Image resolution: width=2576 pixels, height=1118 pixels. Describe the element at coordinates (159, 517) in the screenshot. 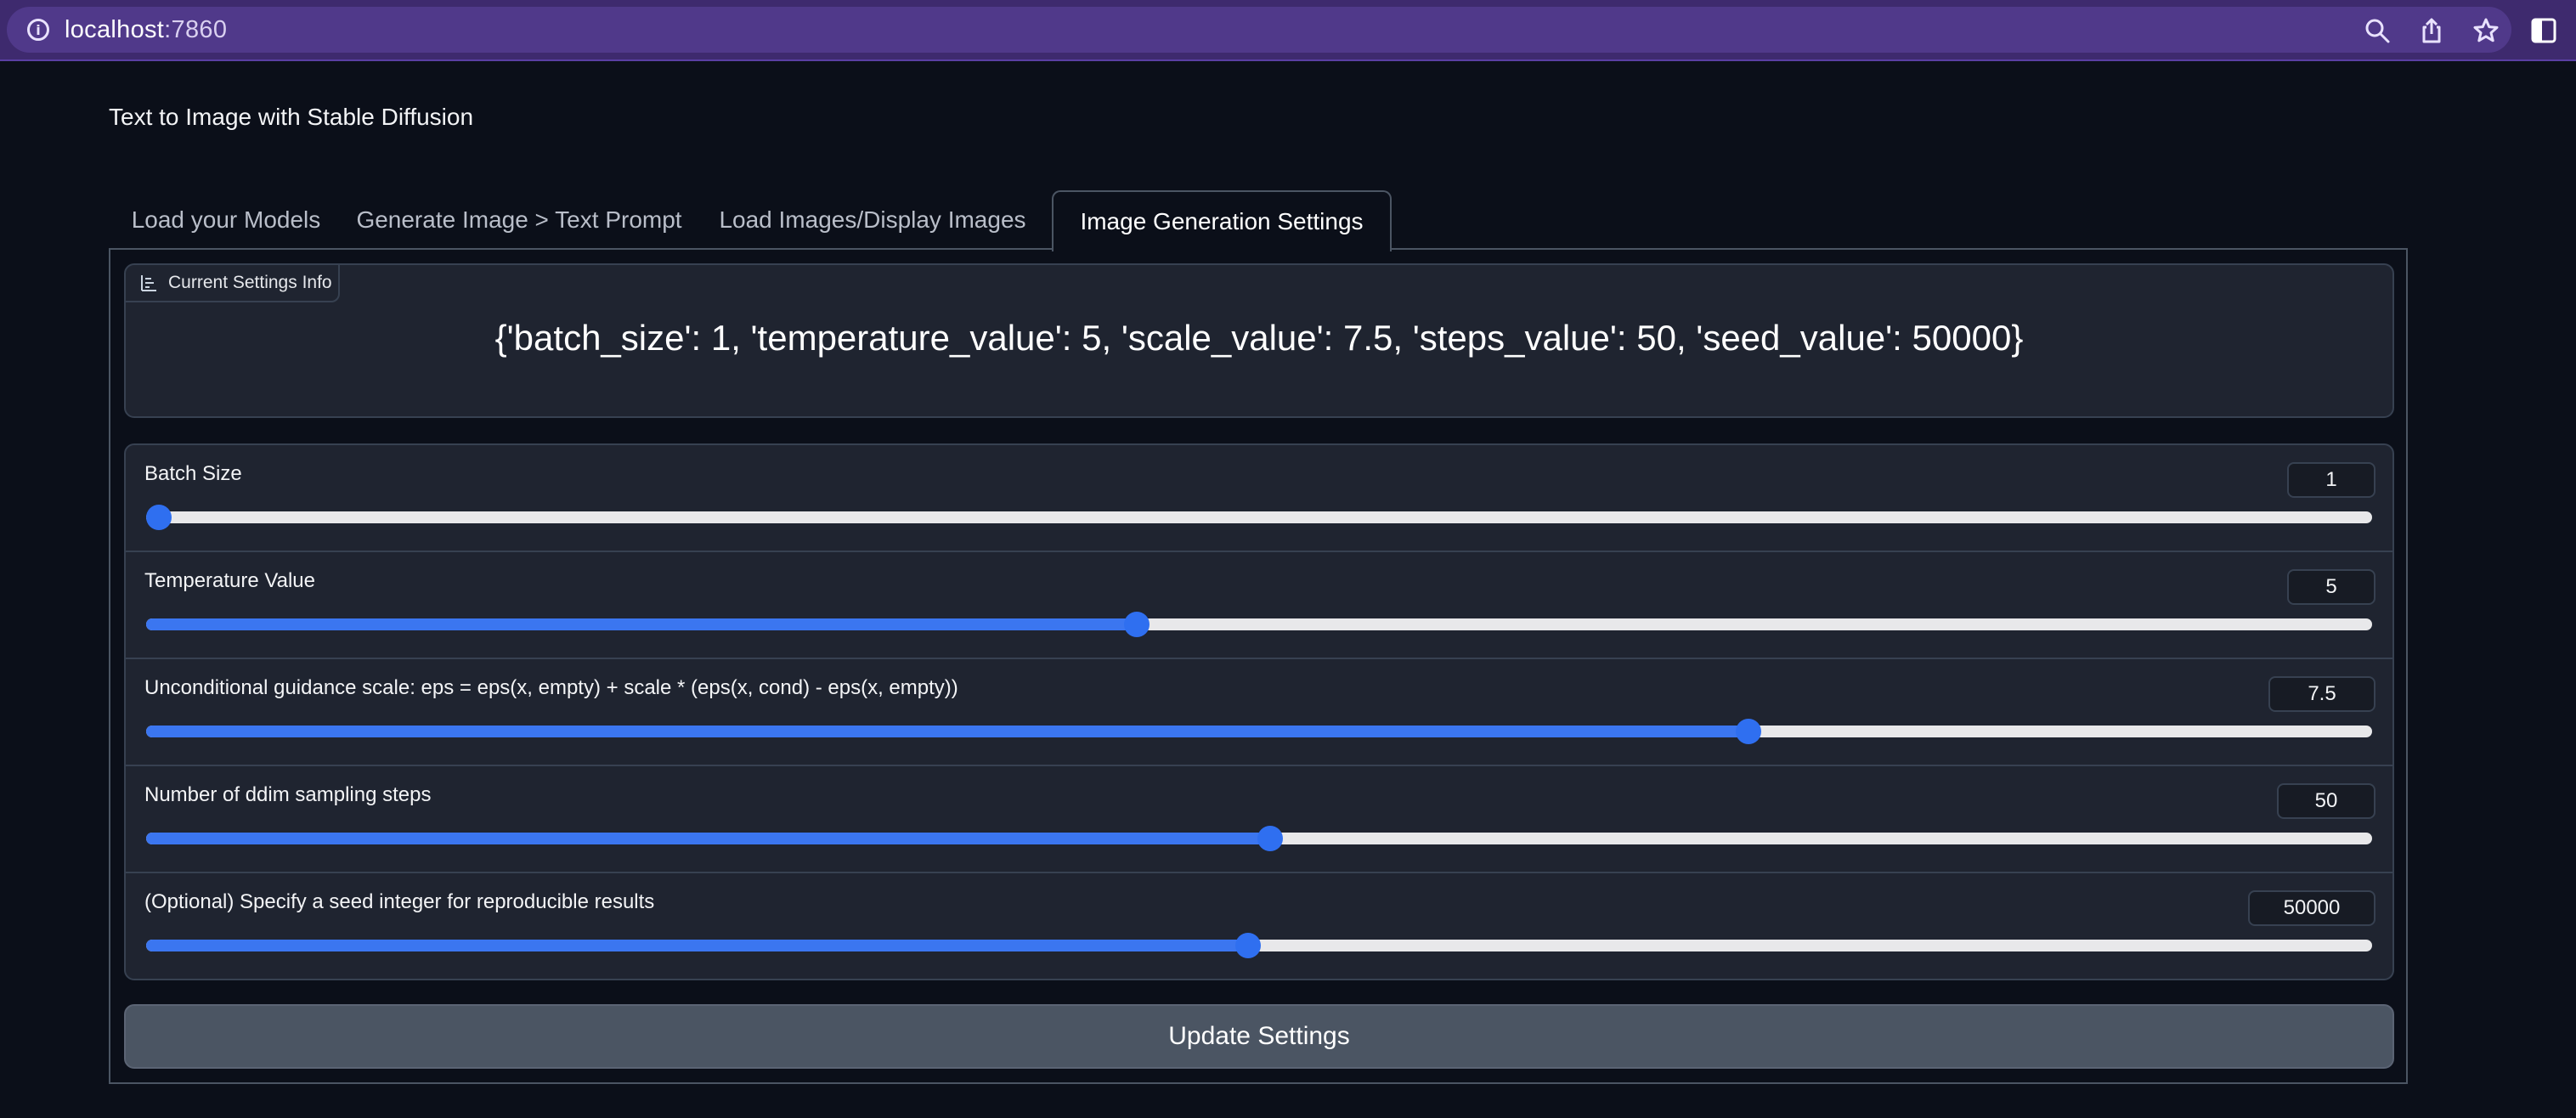

I see `batch-size-thumb` at that location.